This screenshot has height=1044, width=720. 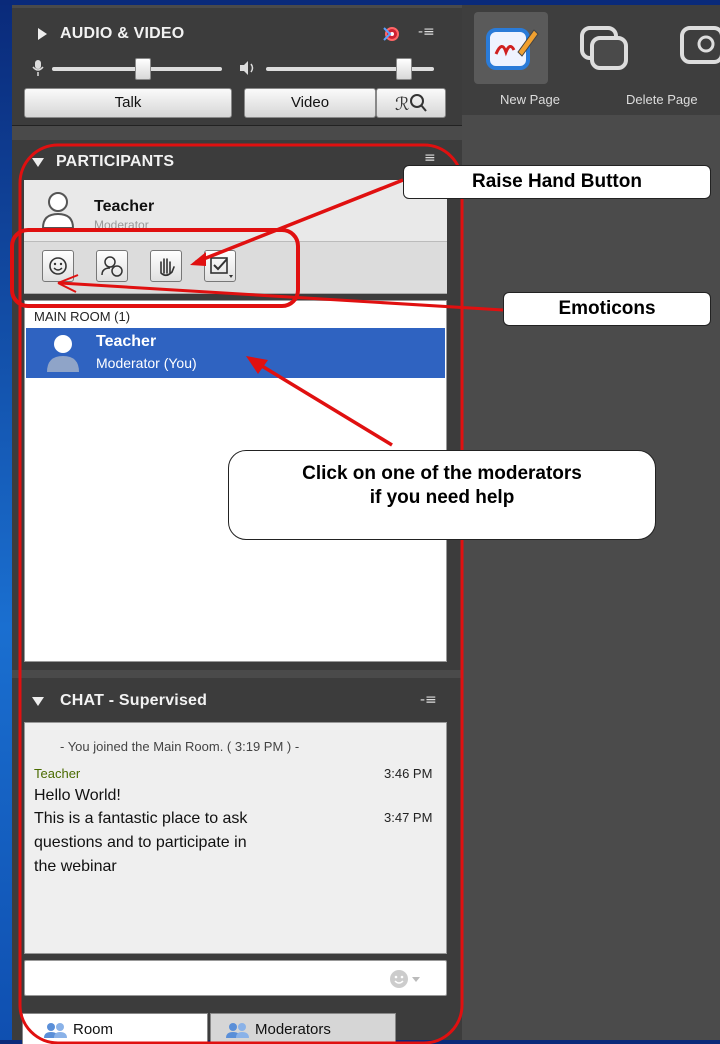 I want to click on moderators-help-line1: Click on one of the moderators, so click(x=442, y=473).